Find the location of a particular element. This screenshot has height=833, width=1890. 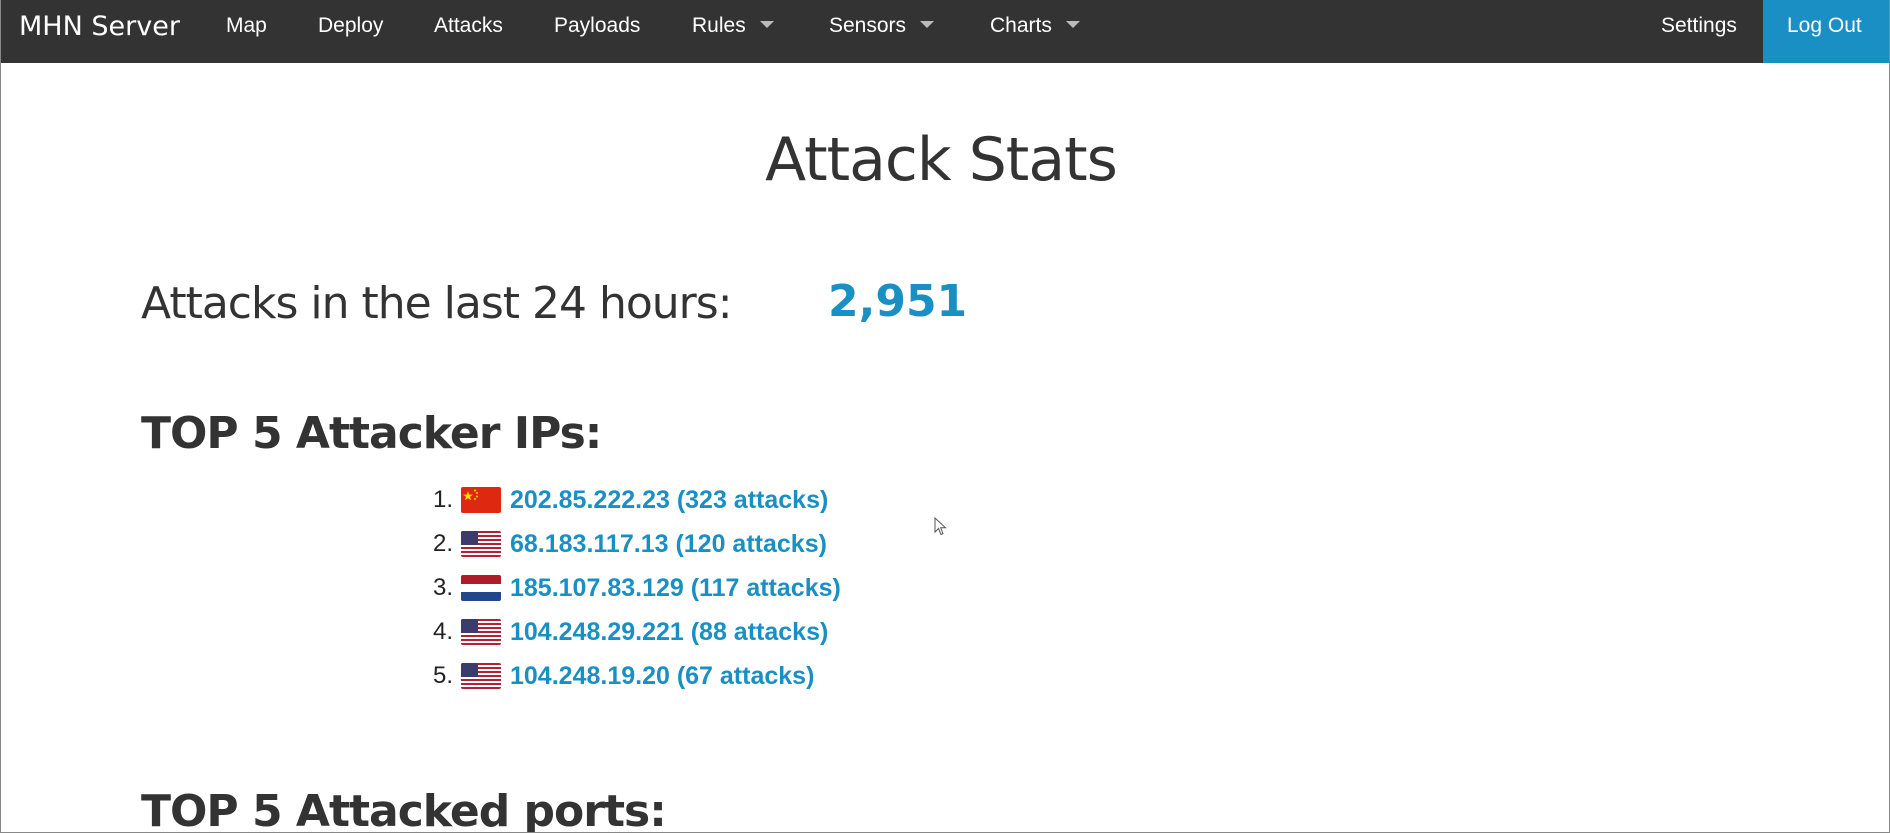

rank-number: 2. is located at coordinates (442, 543).